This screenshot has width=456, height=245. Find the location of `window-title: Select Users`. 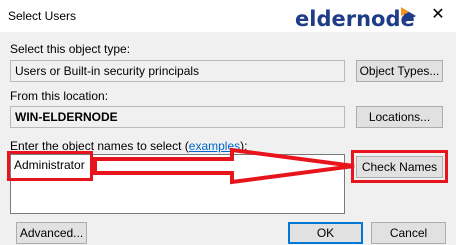

window-title: Select Users is located at coordinates (42, 16).